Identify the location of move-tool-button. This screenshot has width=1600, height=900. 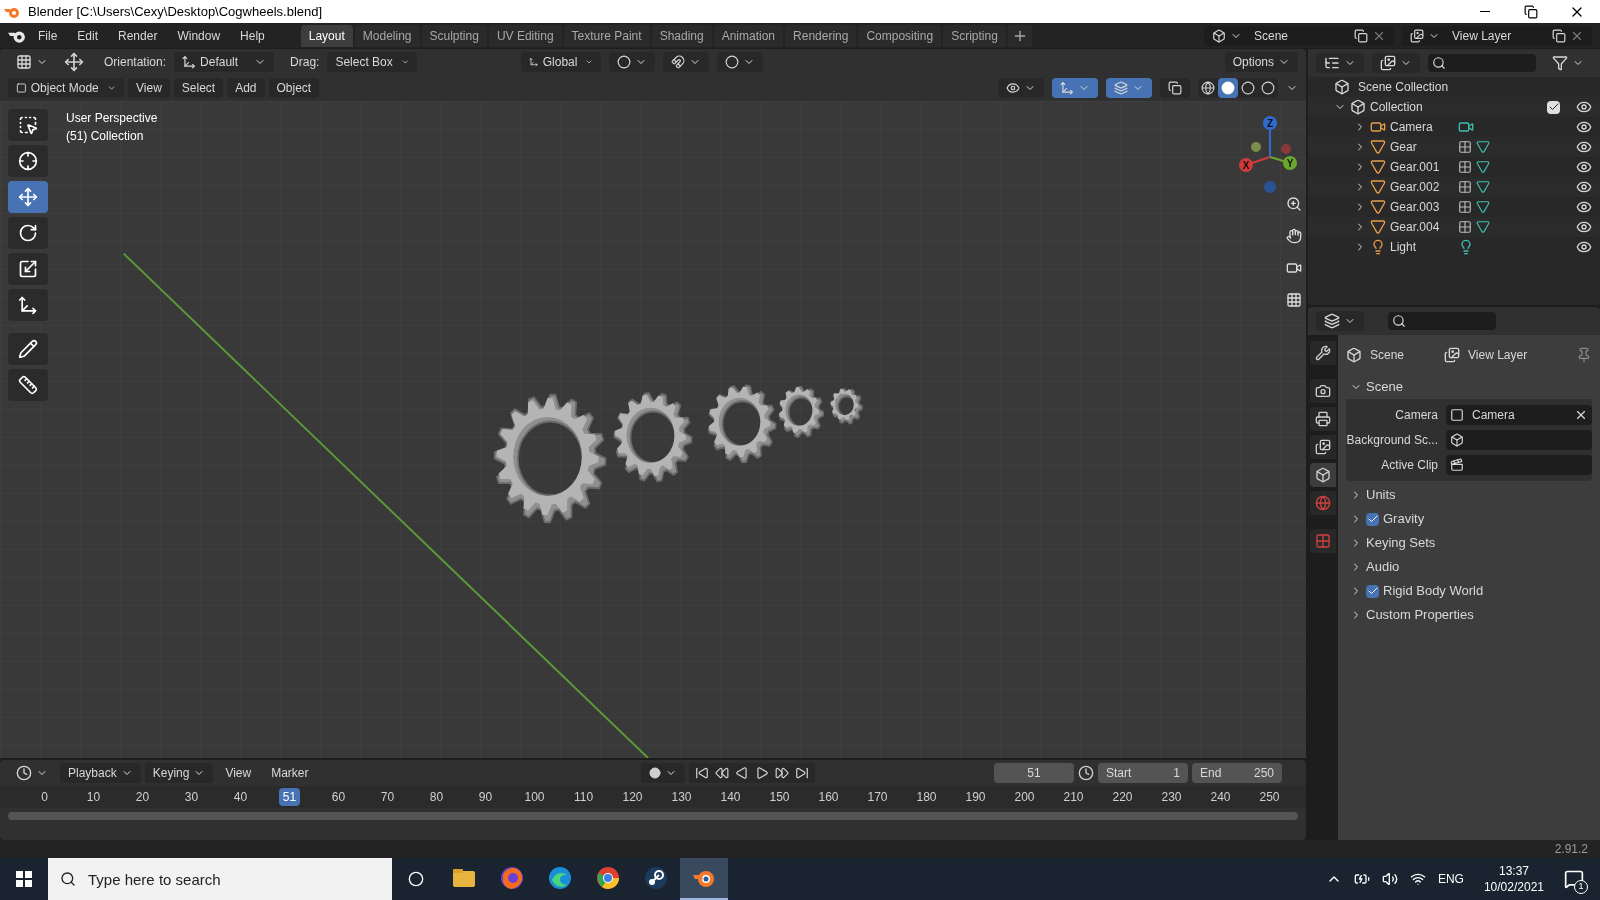
(28, 197).